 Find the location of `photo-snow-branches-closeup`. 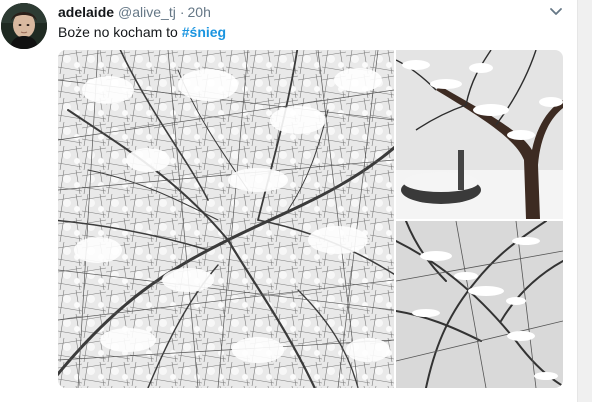

photo-snow-branches-closeup is located at coordinates (479, 304).